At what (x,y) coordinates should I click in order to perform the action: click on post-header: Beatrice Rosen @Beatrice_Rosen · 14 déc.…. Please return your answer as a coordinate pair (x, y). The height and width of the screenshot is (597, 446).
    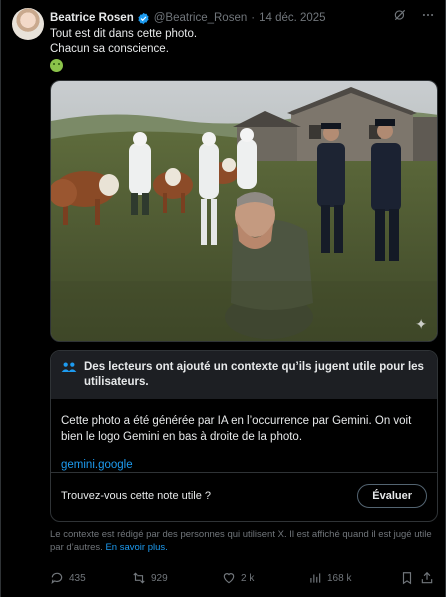
    Looking at the image, I should click on (242, 18).